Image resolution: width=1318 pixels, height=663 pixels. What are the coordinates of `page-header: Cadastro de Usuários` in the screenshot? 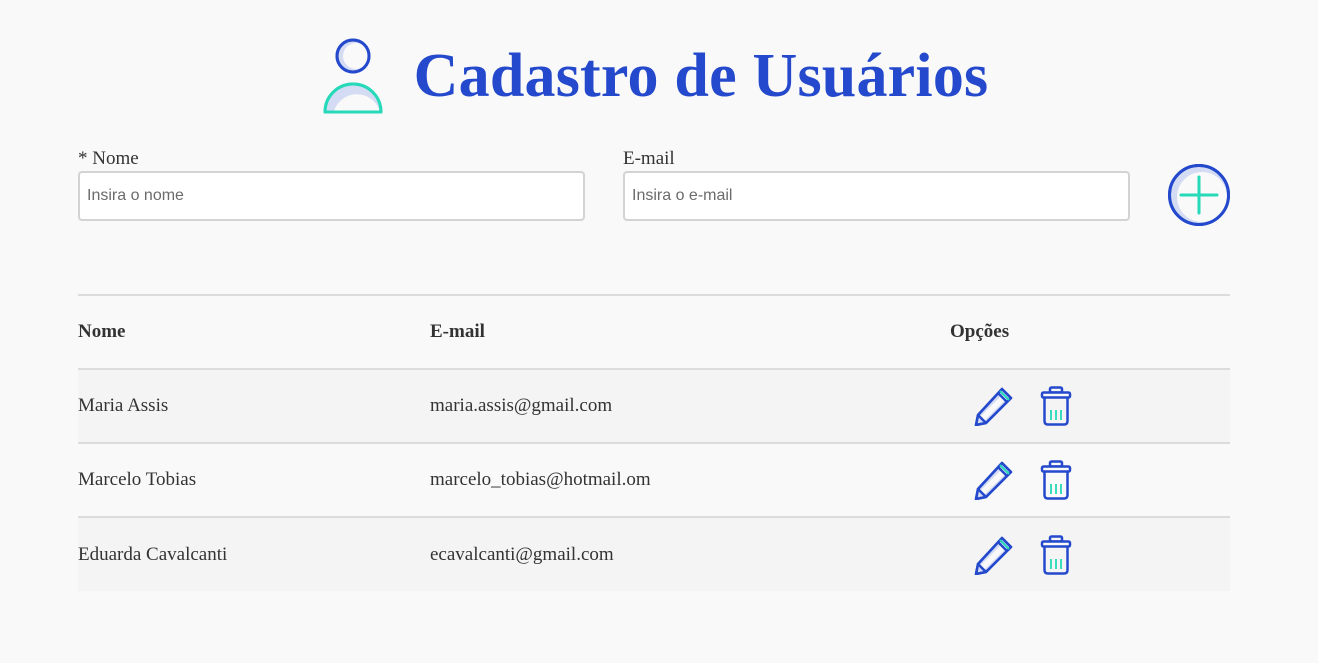 It's located at (659, 76).